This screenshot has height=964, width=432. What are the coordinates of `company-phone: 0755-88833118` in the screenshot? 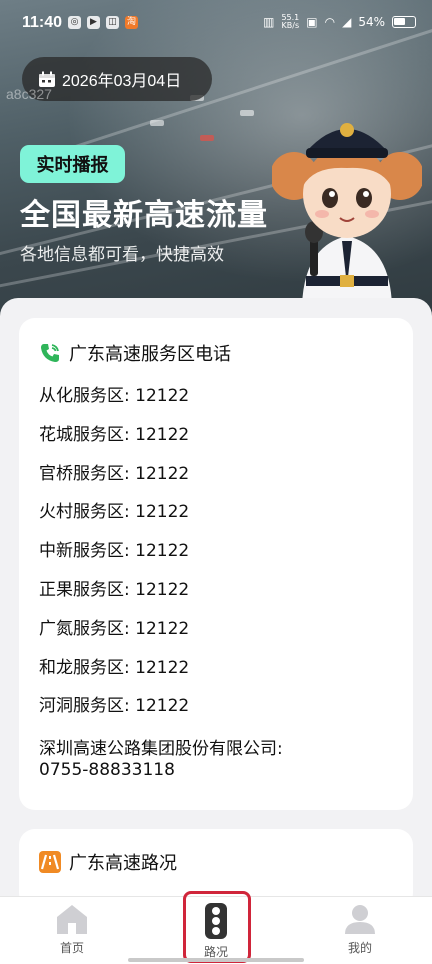 It's located at (107, 770).